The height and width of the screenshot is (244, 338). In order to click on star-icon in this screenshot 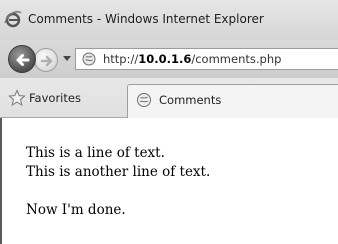, I will do `click(17, 98)`.